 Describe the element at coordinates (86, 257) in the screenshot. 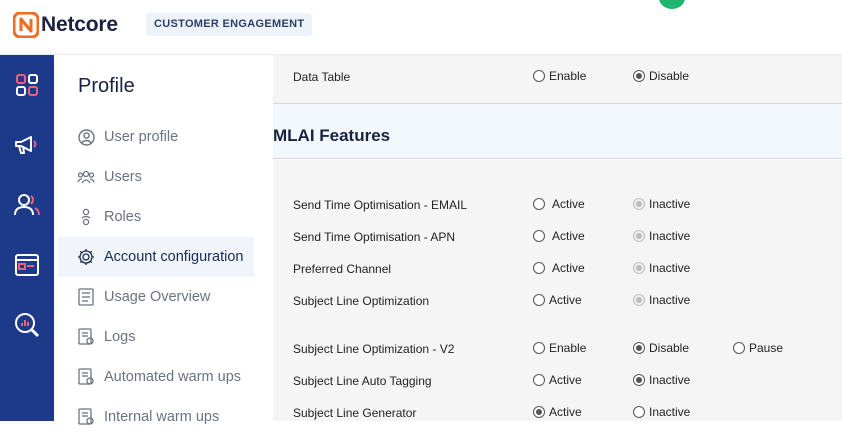

I see `gear-icon` at that location.